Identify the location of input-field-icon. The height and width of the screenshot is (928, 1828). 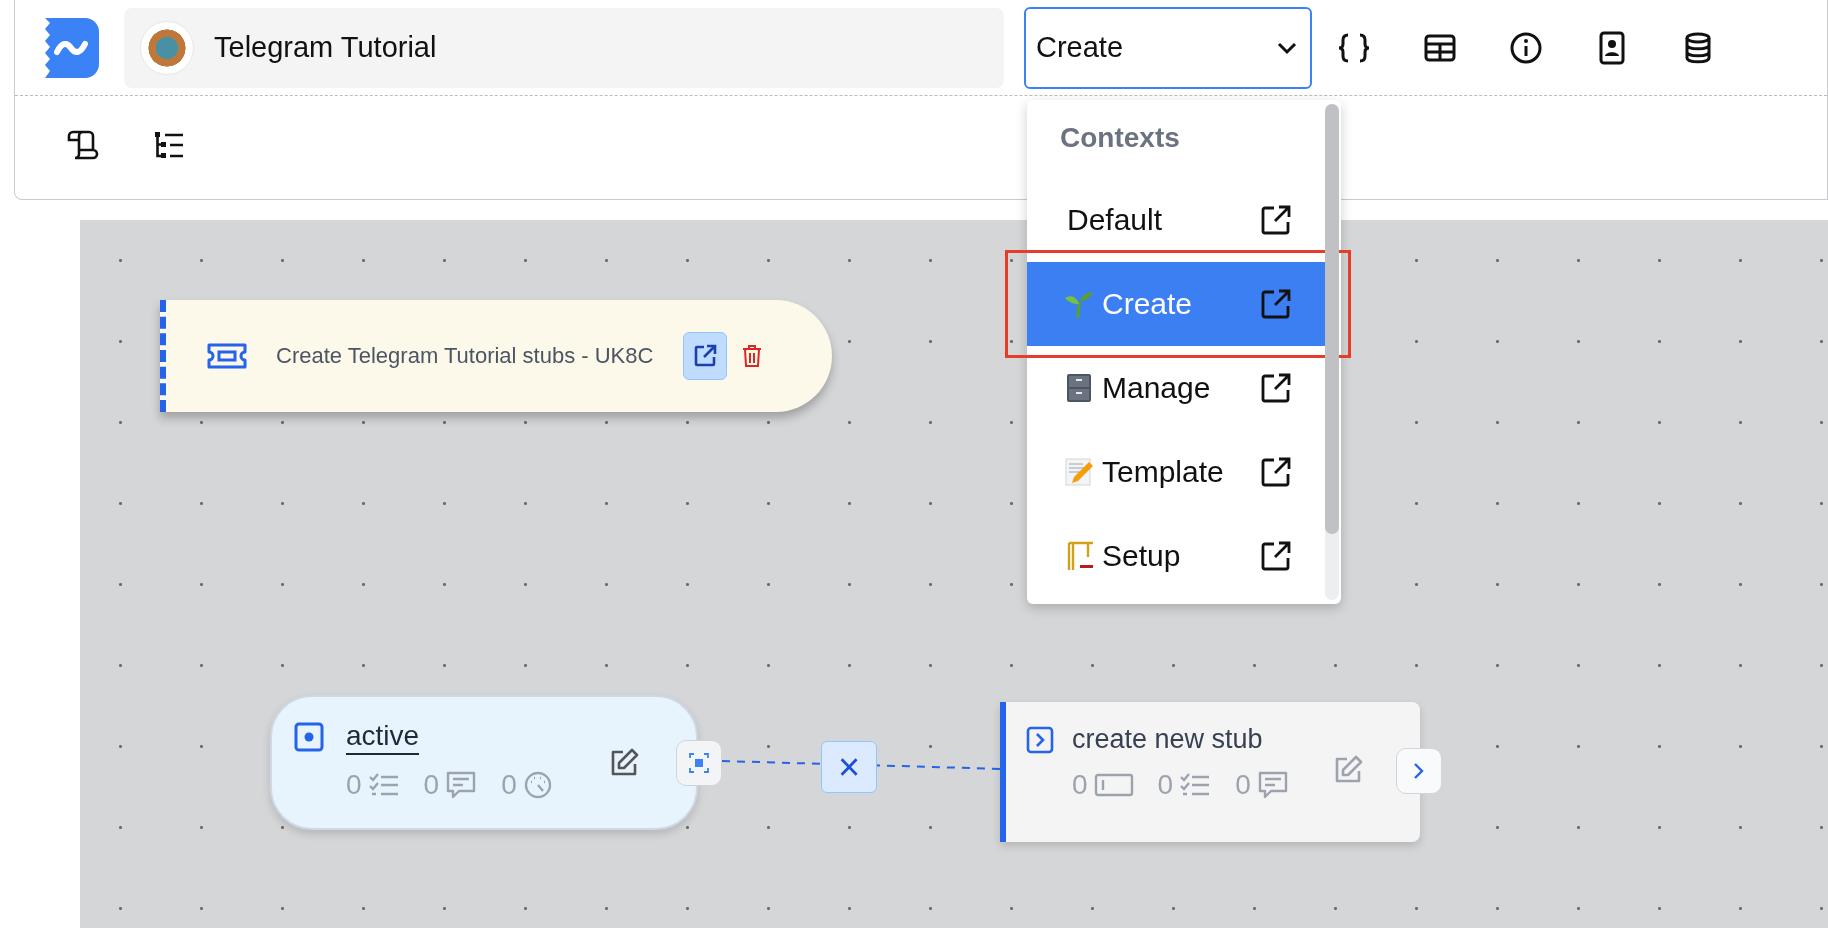
(1113, 785).